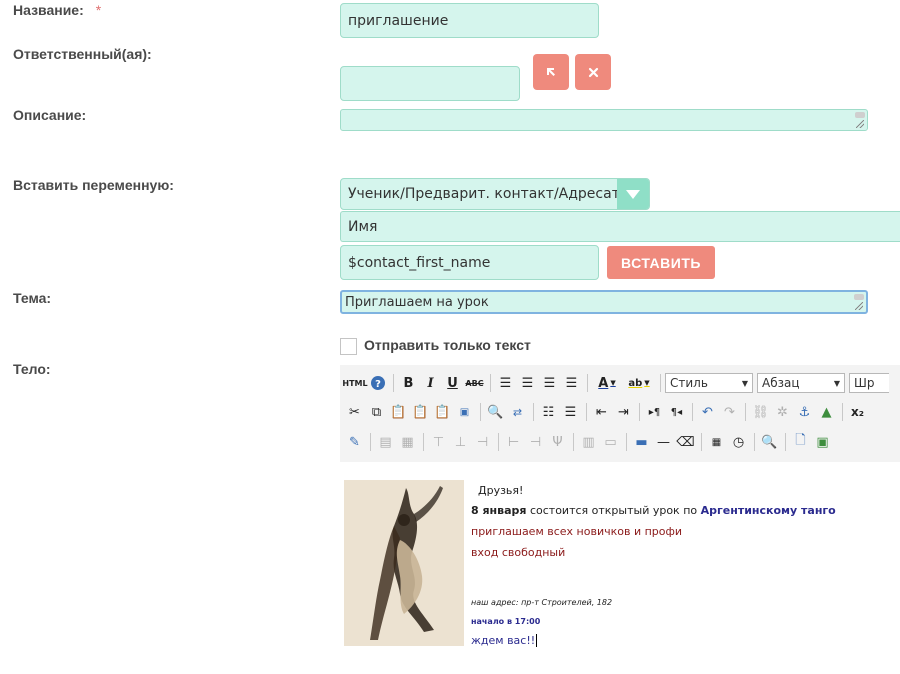  Describe the element at coordinates (782, 412) in the screenshot. I see `unlink-icon: ✲` at that location.